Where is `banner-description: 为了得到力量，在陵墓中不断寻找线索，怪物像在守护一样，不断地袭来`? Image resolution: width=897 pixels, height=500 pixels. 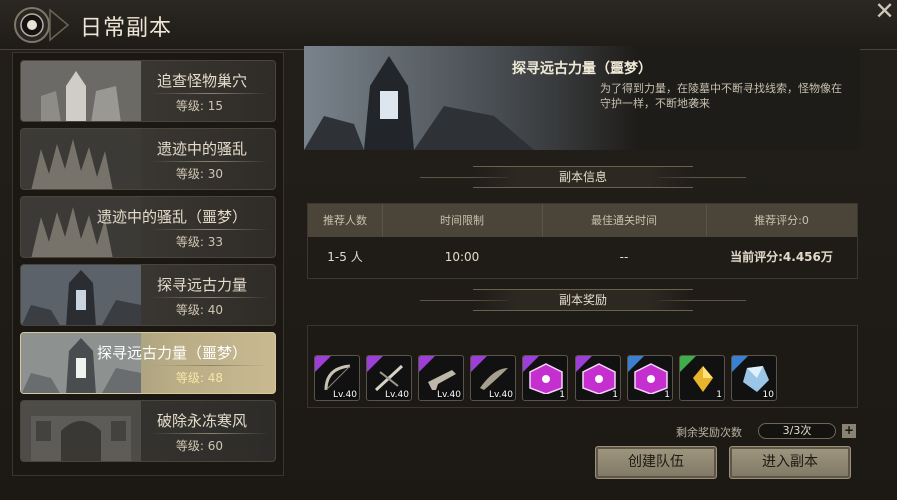 banner-description: 为了得到力量，在陵墓中不断寻找线索，怪物像在守护一样，不断地袭来 is located at coordinates (721, 96).